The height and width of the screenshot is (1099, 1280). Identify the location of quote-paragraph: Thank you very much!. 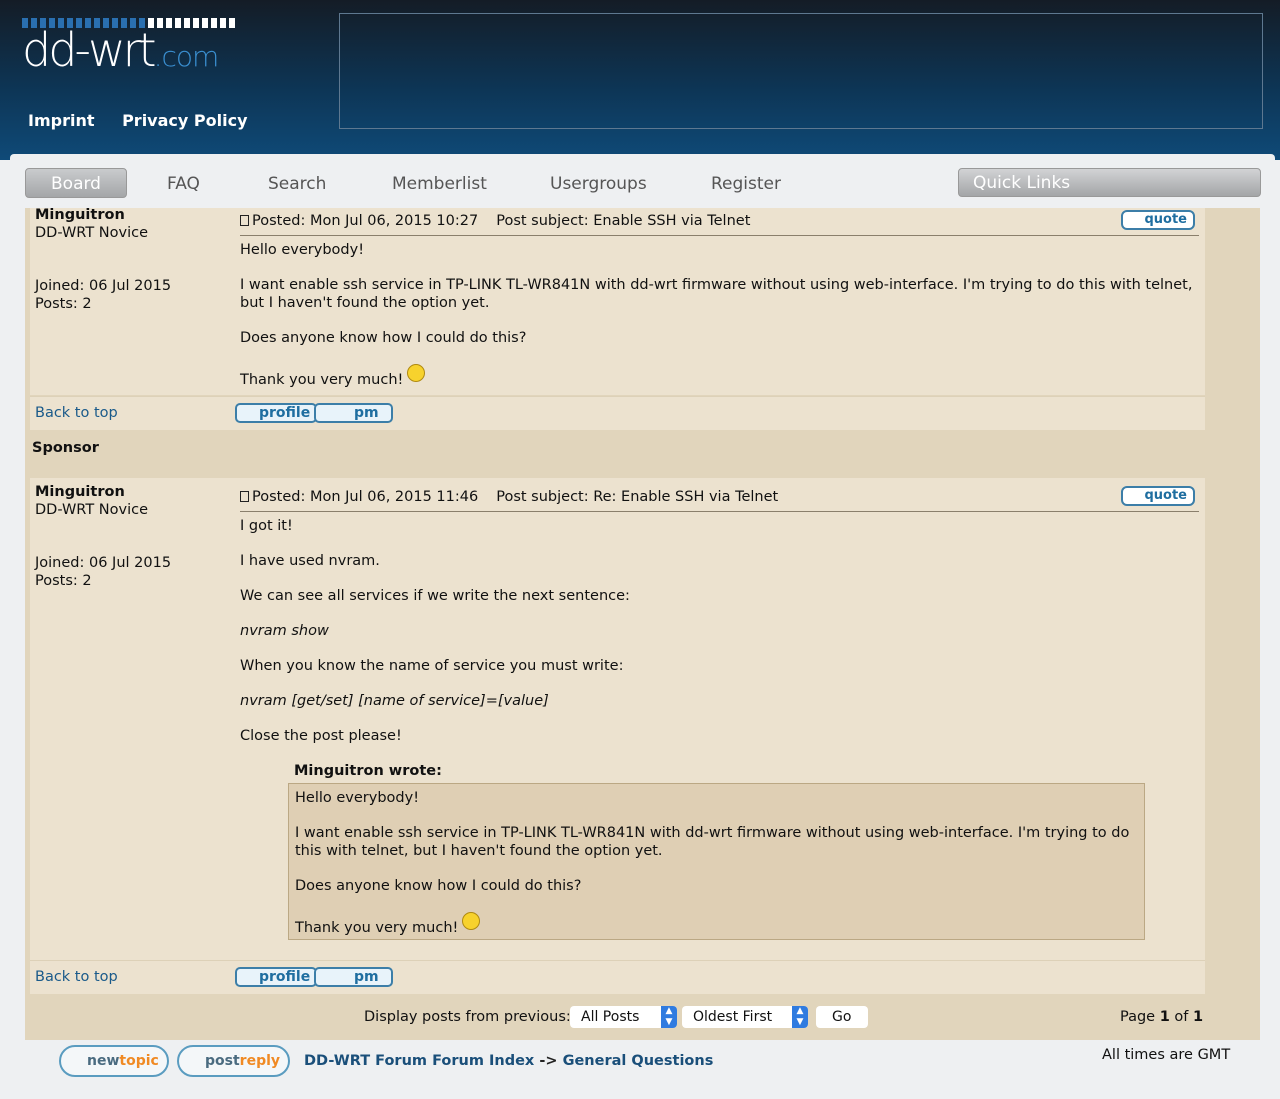
(377, 928).